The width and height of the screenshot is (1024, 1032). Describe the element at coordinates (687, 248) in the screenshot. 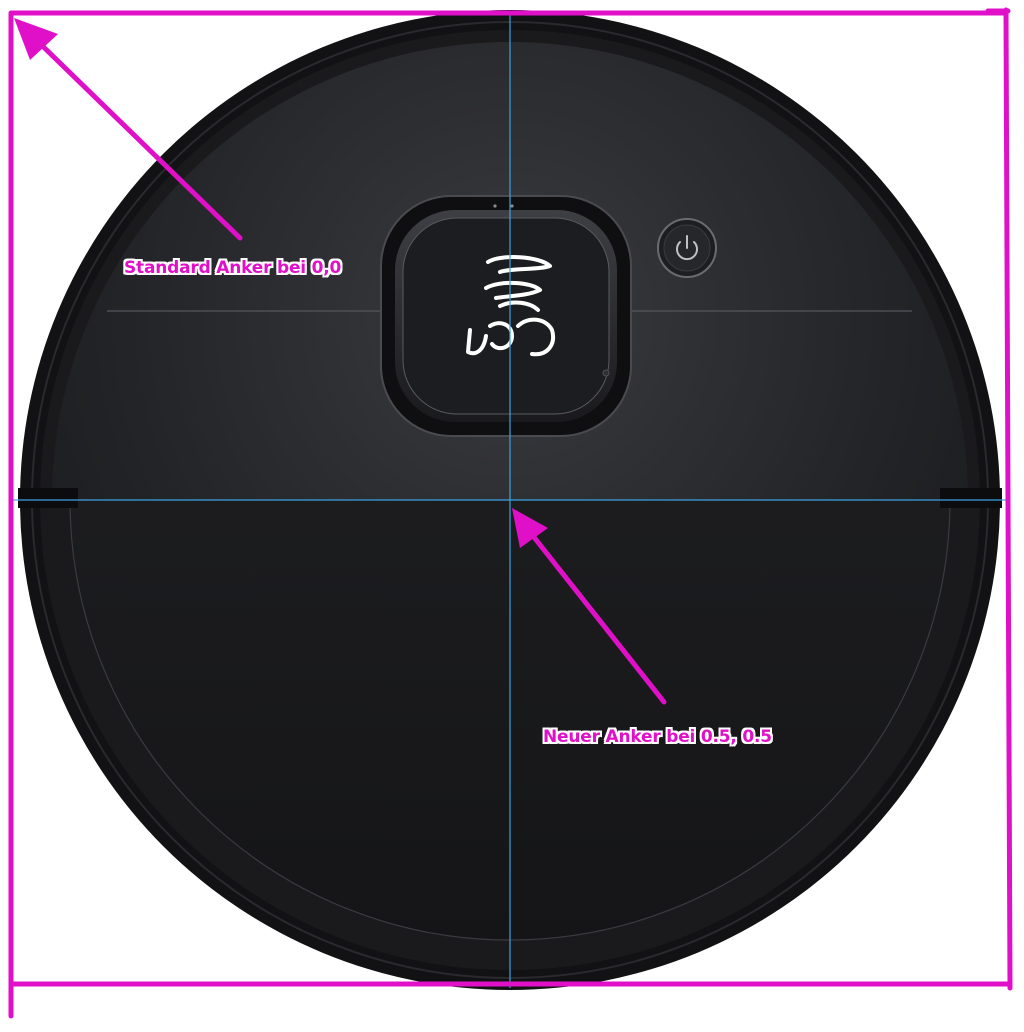

I see `power-icon` at that location.